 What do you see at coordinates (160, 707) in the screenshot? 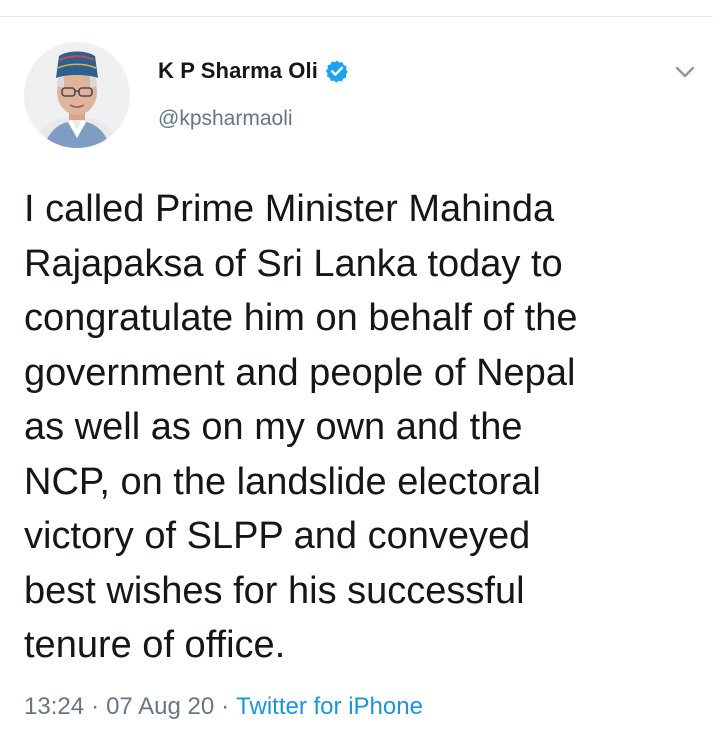
I see `tweet-date: 07 Aug 20` at bounding box center [160, 707].